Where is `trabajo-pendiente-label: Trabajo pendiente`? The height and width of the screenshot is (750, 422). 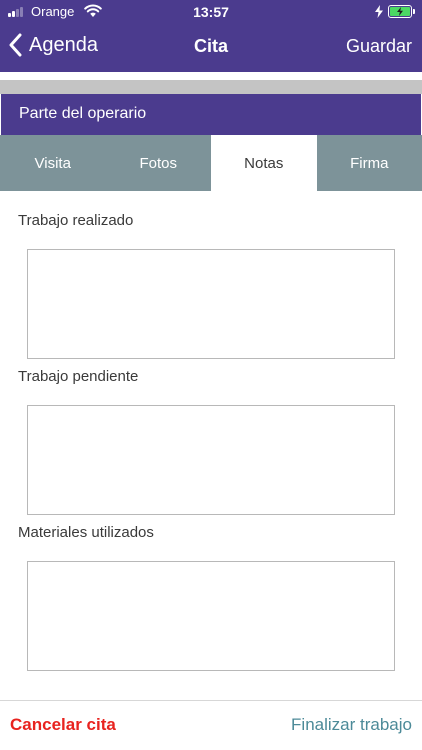 trabajo-pendiente-label: Trabajo pendiente is located at coordinates (78, 376).